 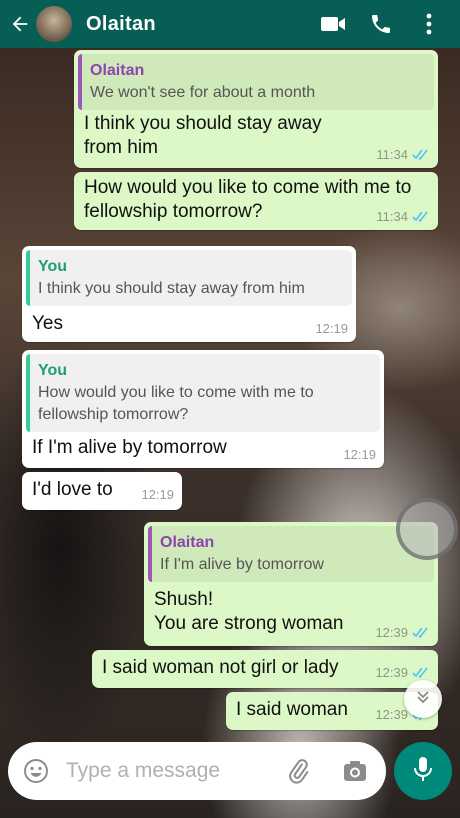 I want to click on message-text: If I'm alive by tomorrow, so click(x=129, y=447).